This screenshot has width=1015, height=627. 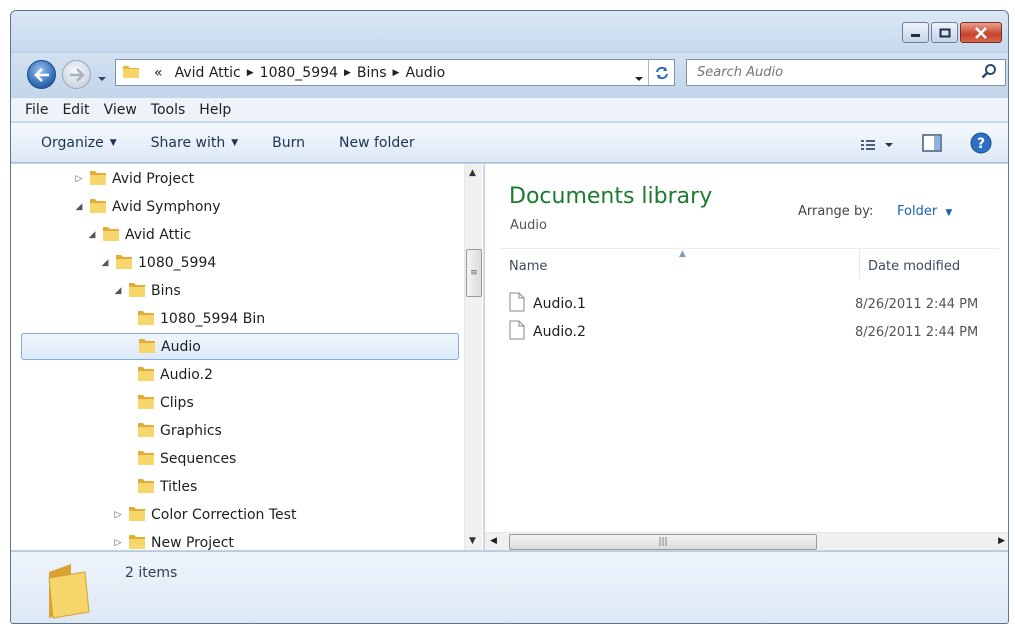 What do you see at coordinates (138, 318) in the screenshot?
I see `tree-item: 1080_5994 Bin` at bounding box center [138, 318].